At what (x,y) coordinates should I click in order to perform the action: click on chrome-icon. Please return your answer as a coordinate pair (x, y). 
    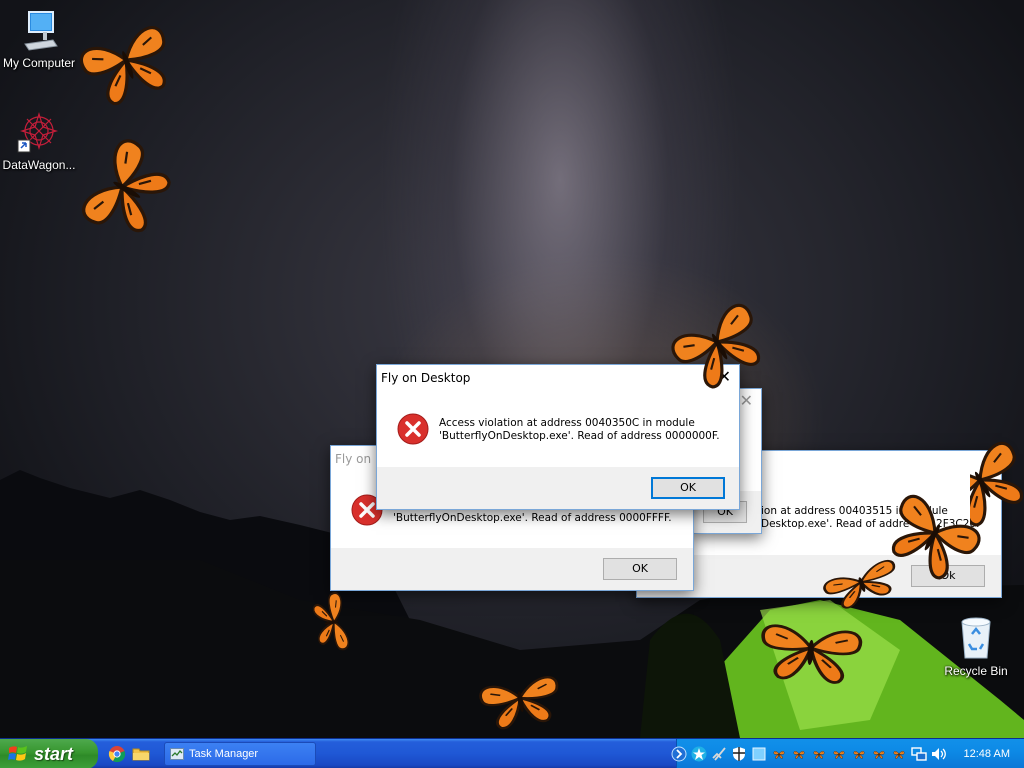
    Looking at the image, I should click on (117, 754).